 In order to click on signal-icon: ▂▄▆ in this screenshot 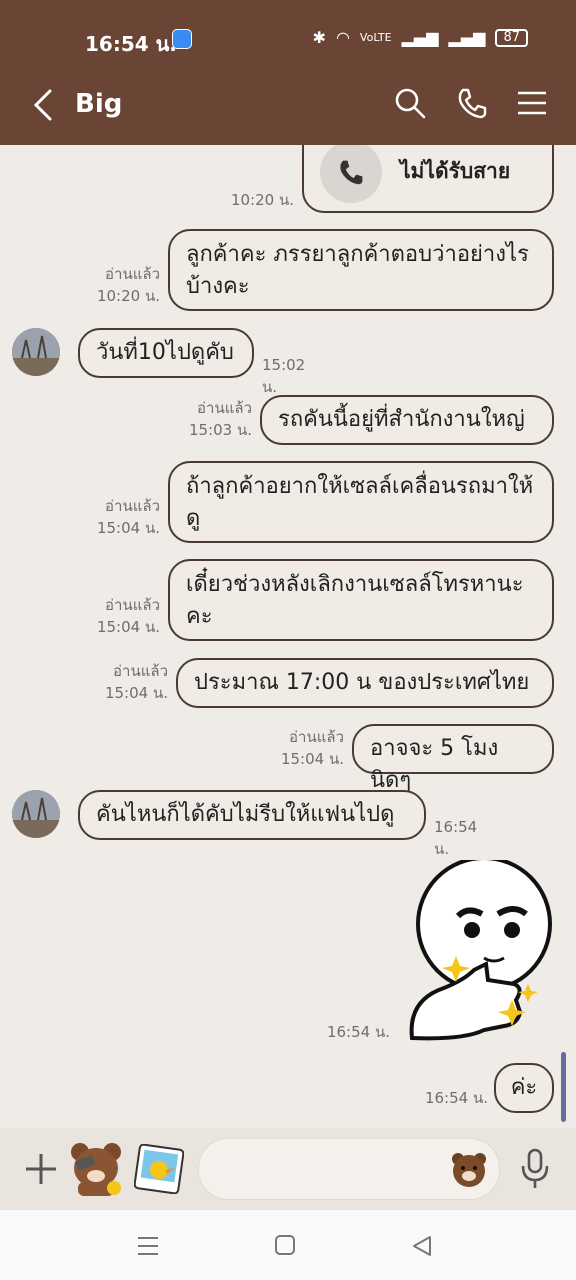, I will do `click(420, 37)`.